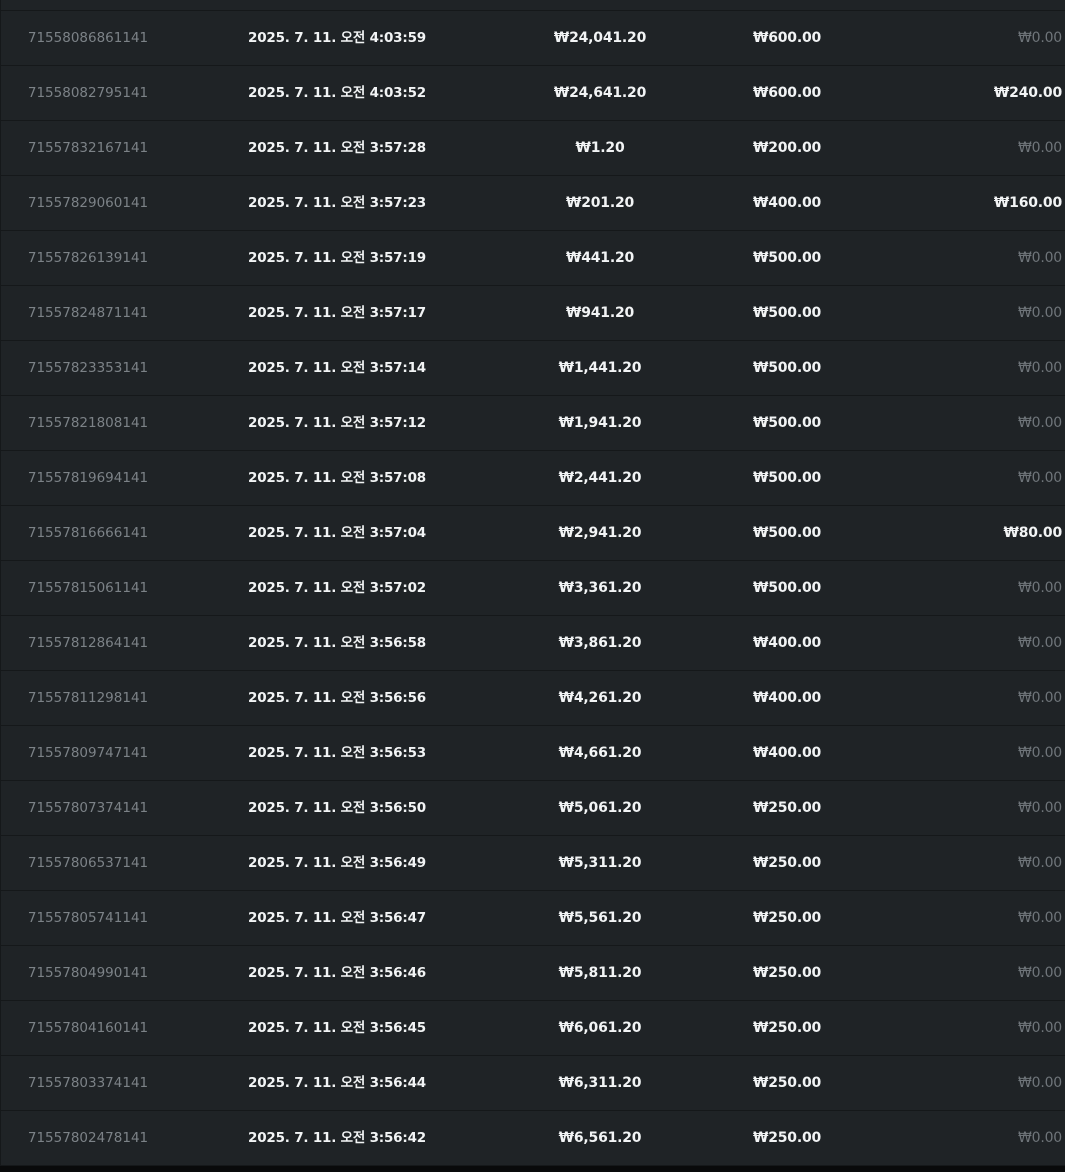  What do you see at coordinates (600, 643) in the screenshot?
I see `balance-amount: ₩3,861.20` at bounding box center [600, 643].